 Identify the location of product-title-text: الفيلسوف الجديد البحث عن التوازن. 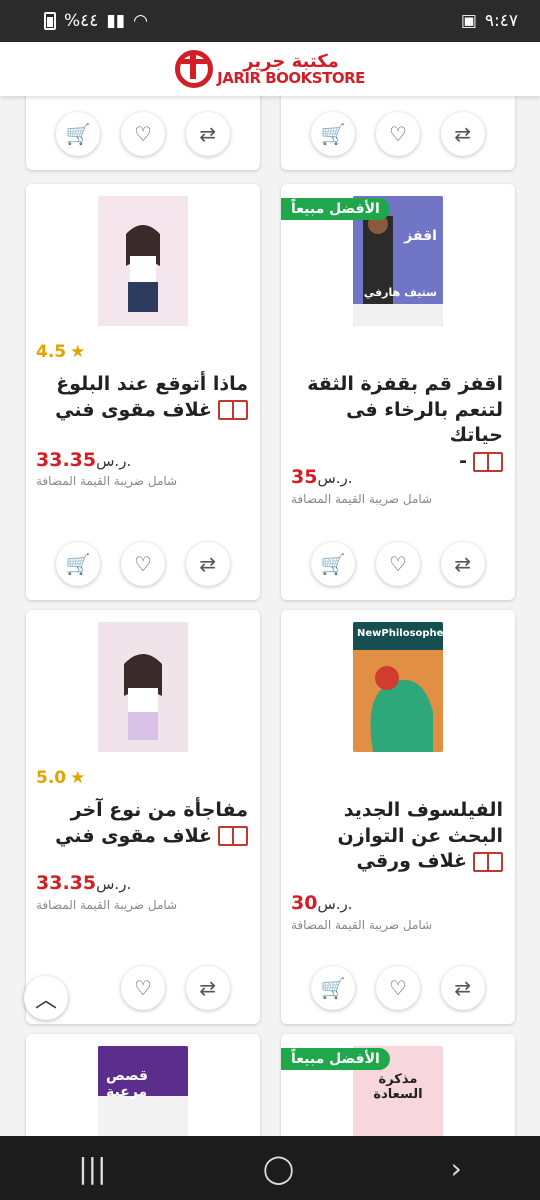
(397, 823).